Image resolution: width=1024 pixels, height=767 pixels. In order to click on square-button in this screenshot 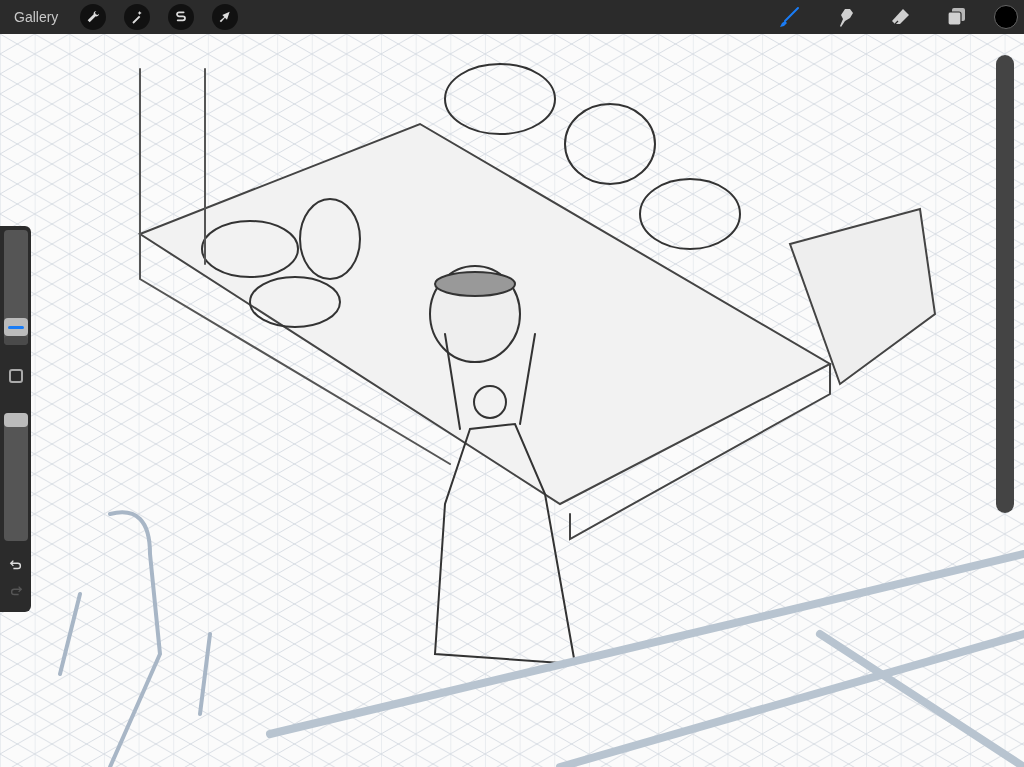, I will do `click(15, 376)`.